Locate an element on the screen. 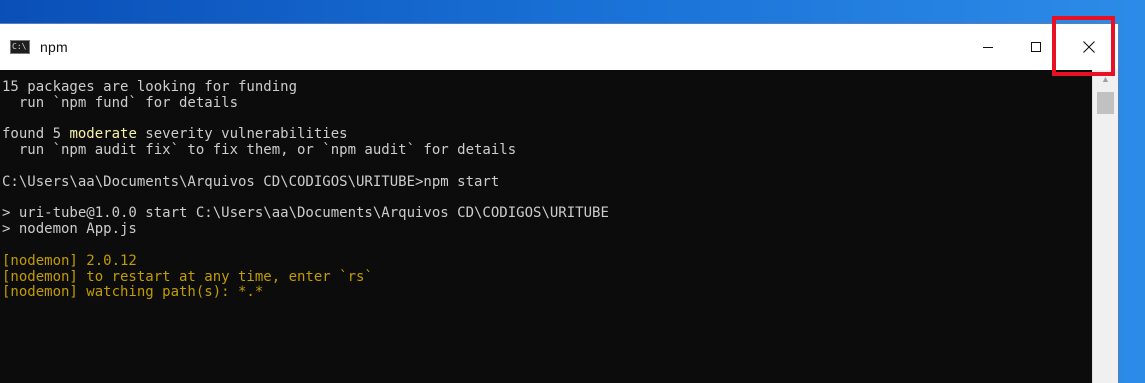 This screenshot has width=1145, height=383. console-line: 15 packages are looking for funding is located at coordinates (305, 87).